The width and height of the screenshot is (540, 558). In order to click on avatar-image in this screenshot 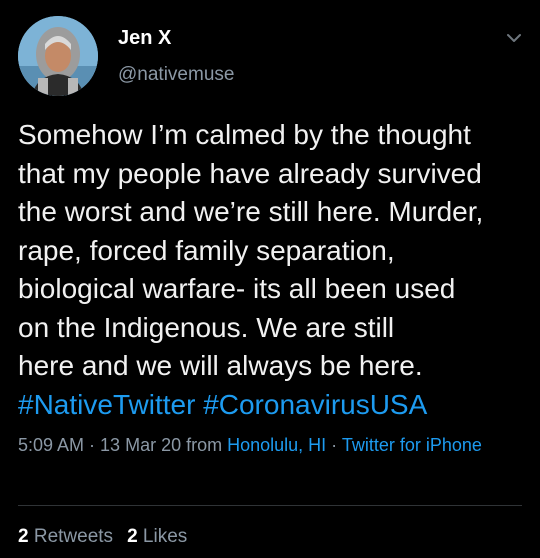, I will do `click(58, 56)`.